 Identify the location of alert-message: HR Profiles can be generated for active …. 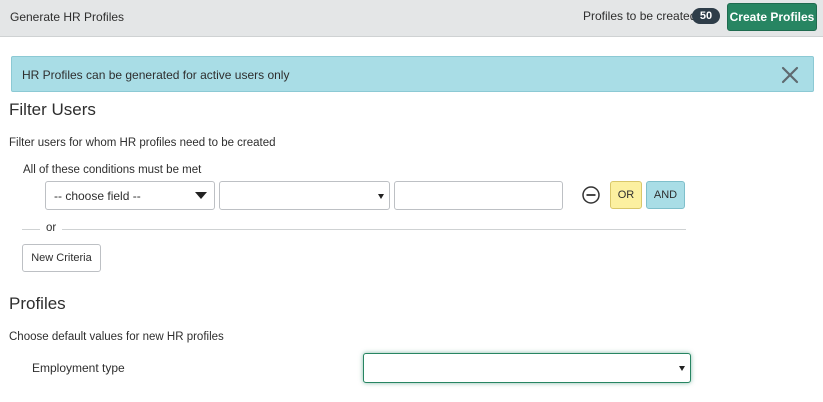
(156, 75).